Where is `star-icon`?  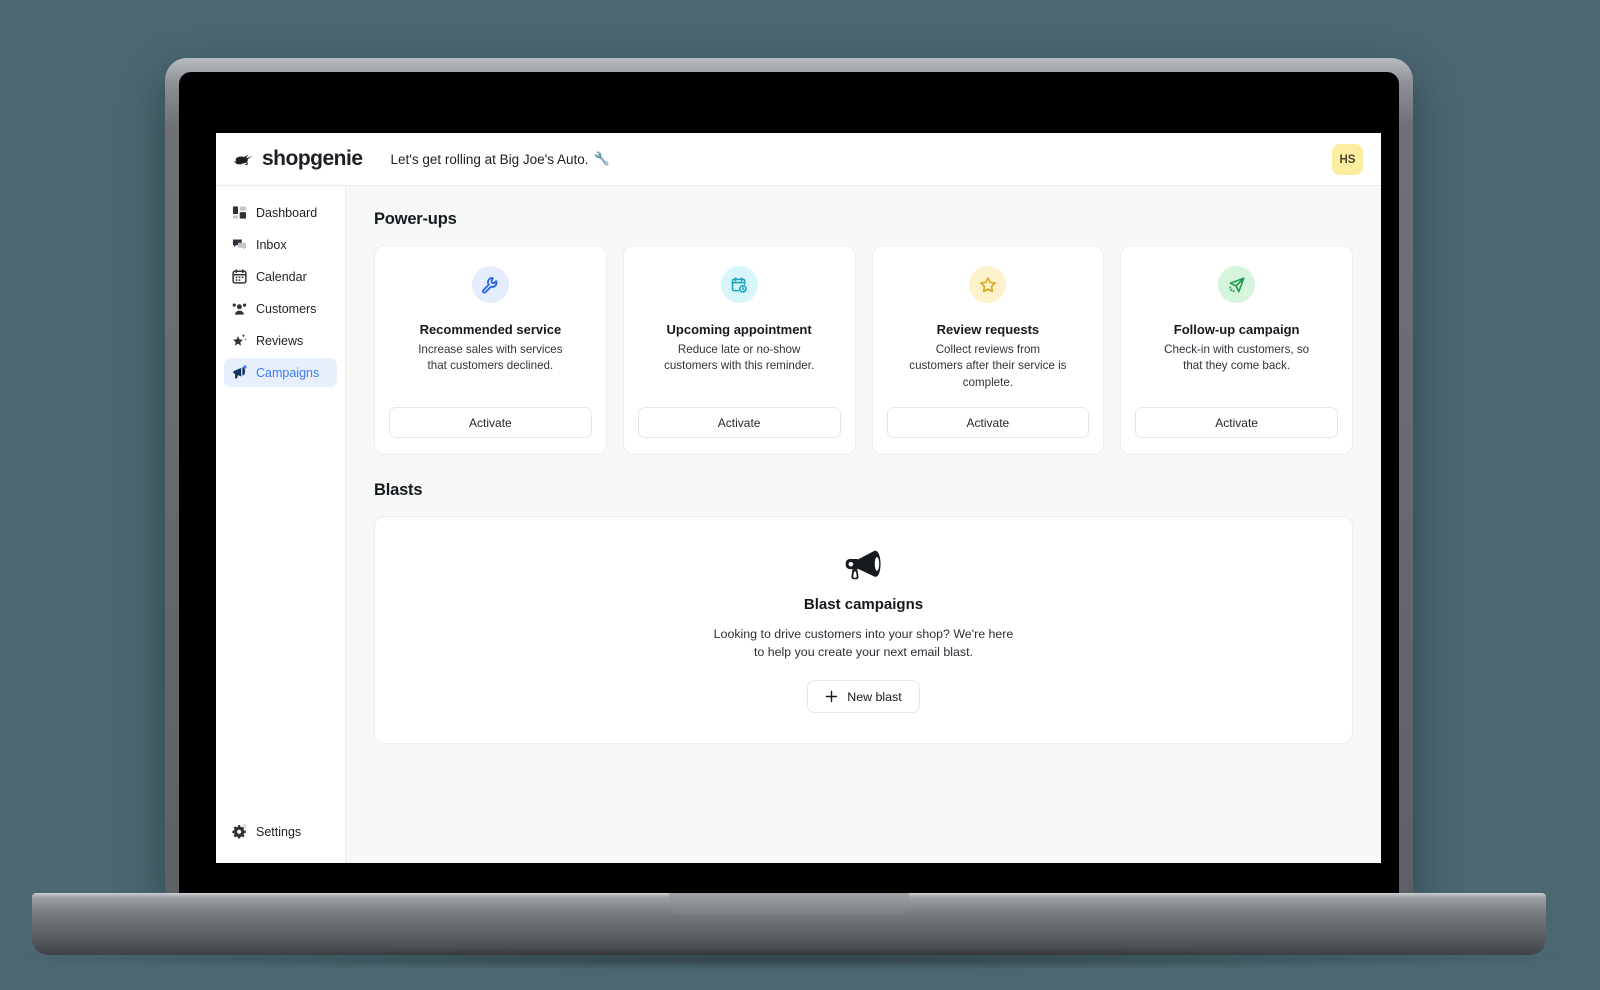
star-icon is located at coordinates (988, 284).